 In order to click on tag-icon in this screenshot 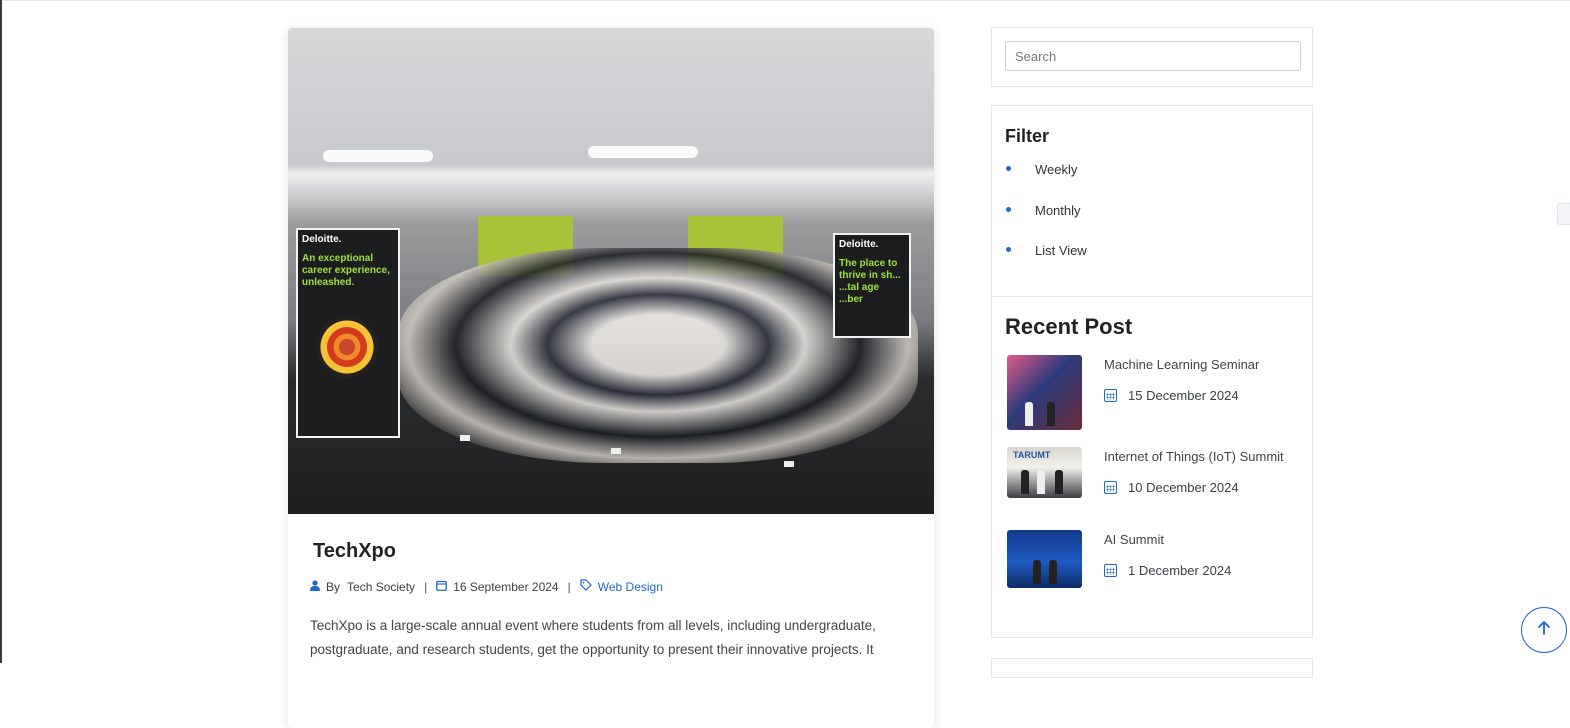, I will do `click(586, 586)`.